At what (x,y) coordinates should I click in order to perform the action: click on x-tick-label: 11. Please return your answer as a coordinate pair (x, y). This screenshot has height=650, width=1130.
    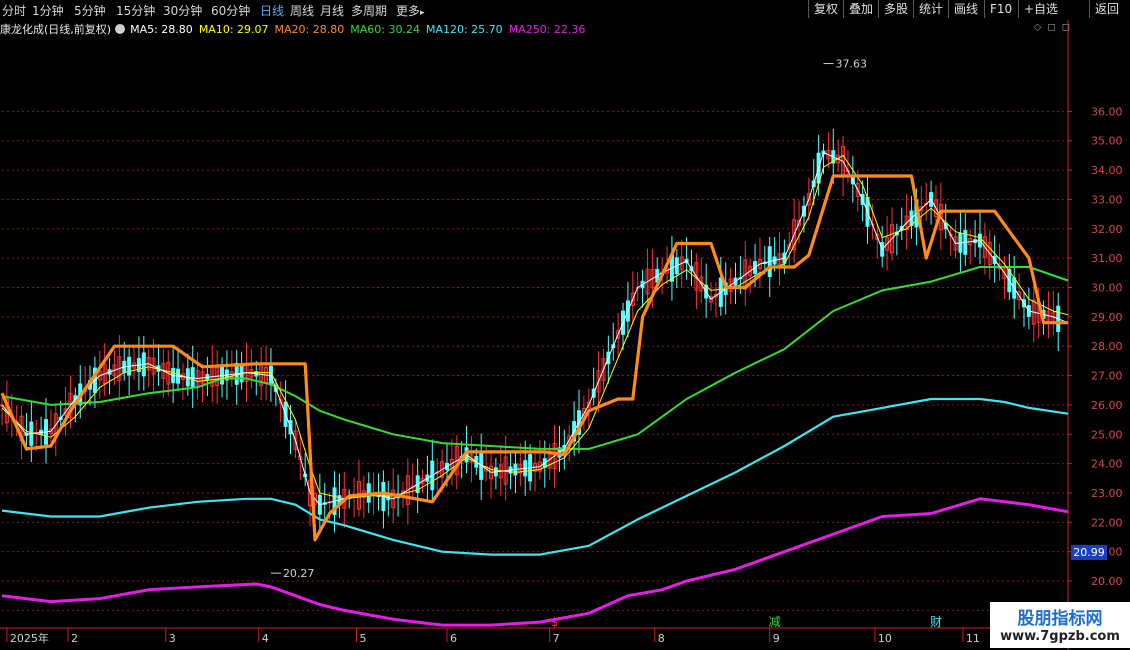
    Looking at the image, I should click on (973, 638).